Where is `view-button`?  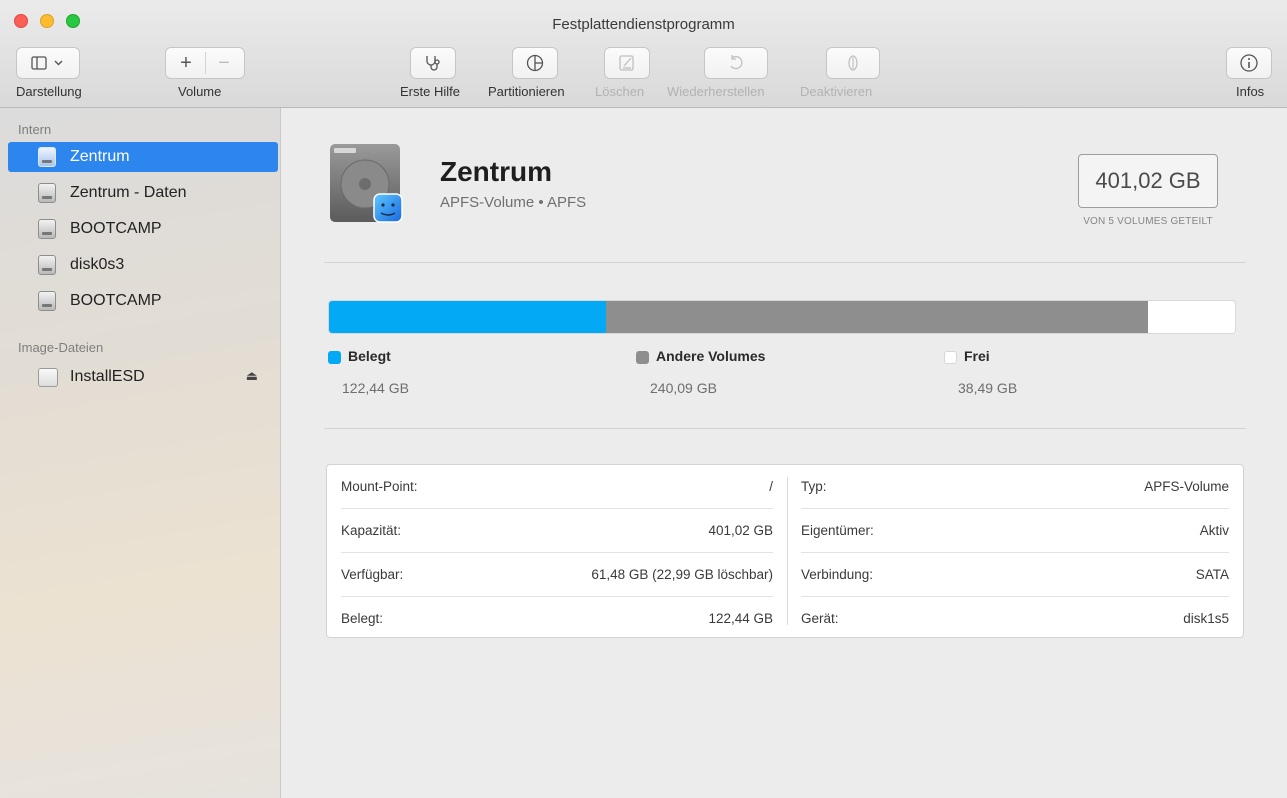 view-button is located at coordinates (48, 63).